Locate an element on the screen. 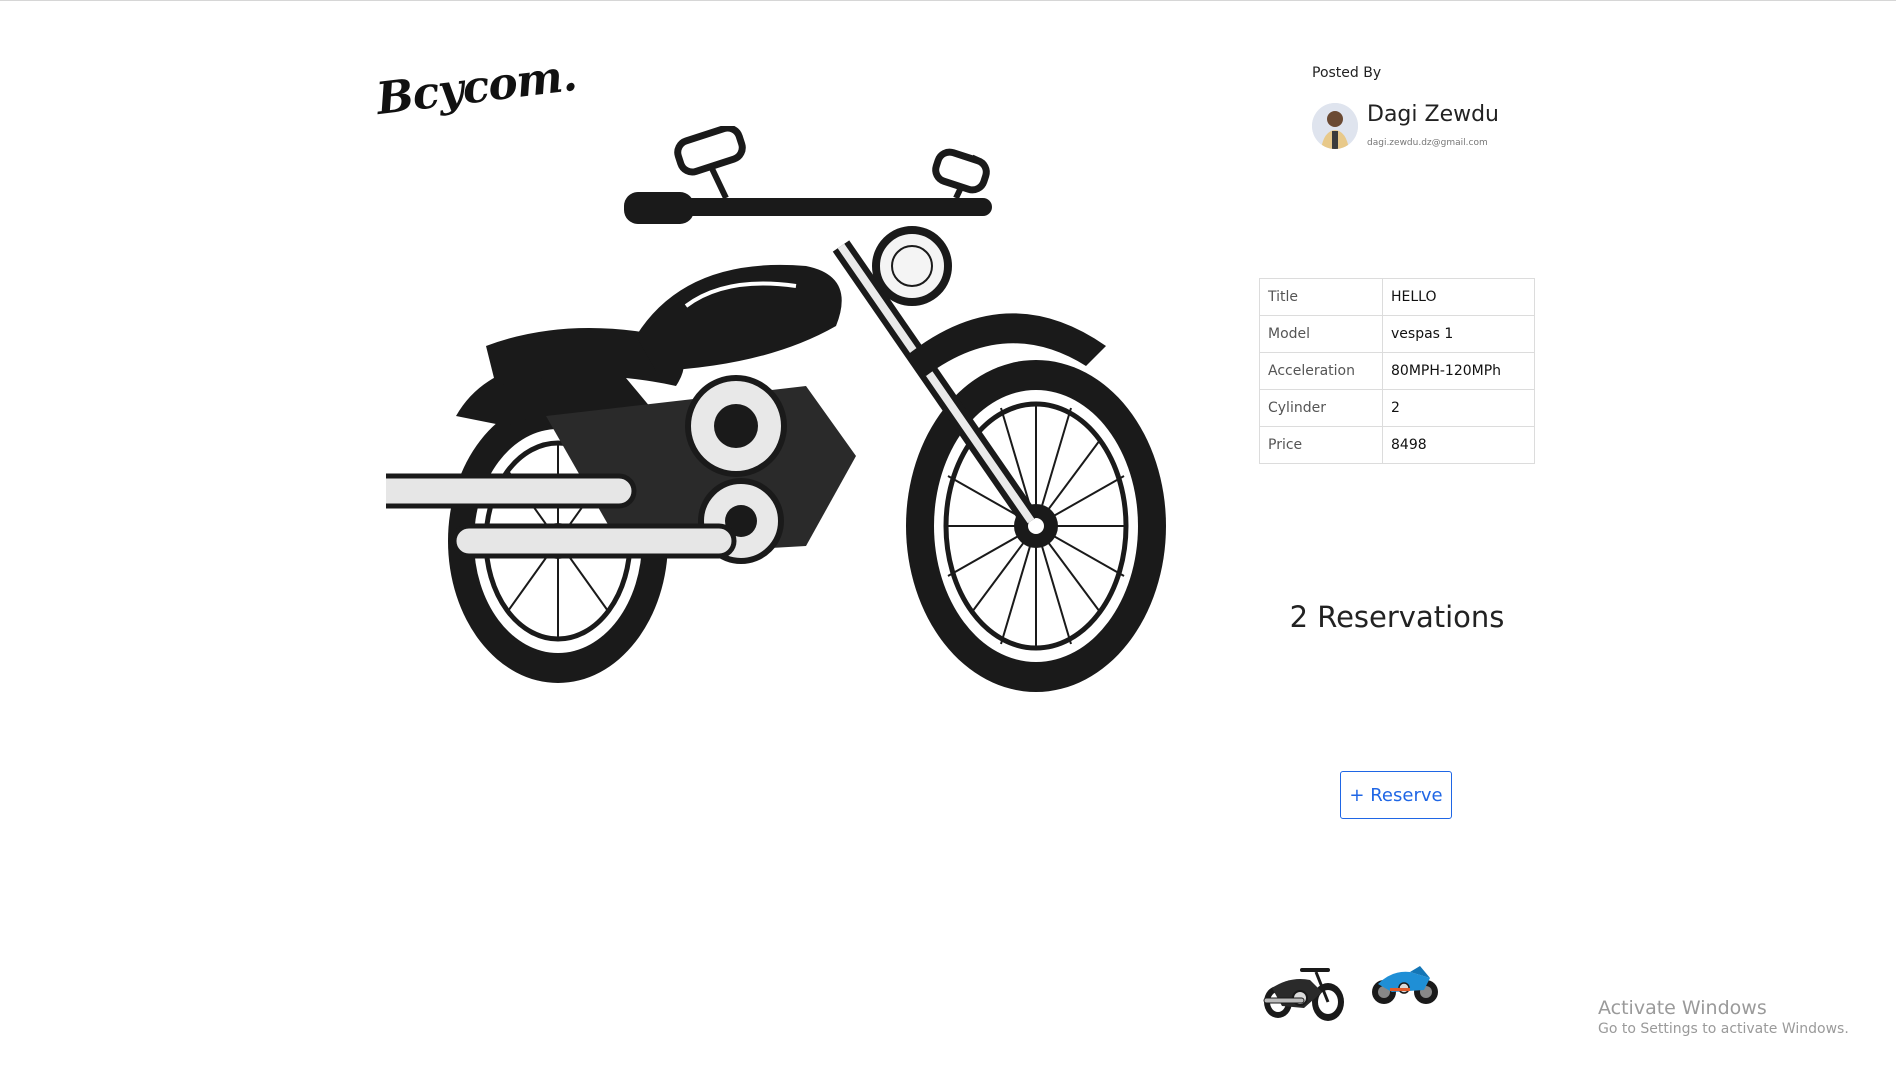 This screenshot has width=1896, height=1092. reservations-count: 2 Reservations is located at coordinates (1397, 617).